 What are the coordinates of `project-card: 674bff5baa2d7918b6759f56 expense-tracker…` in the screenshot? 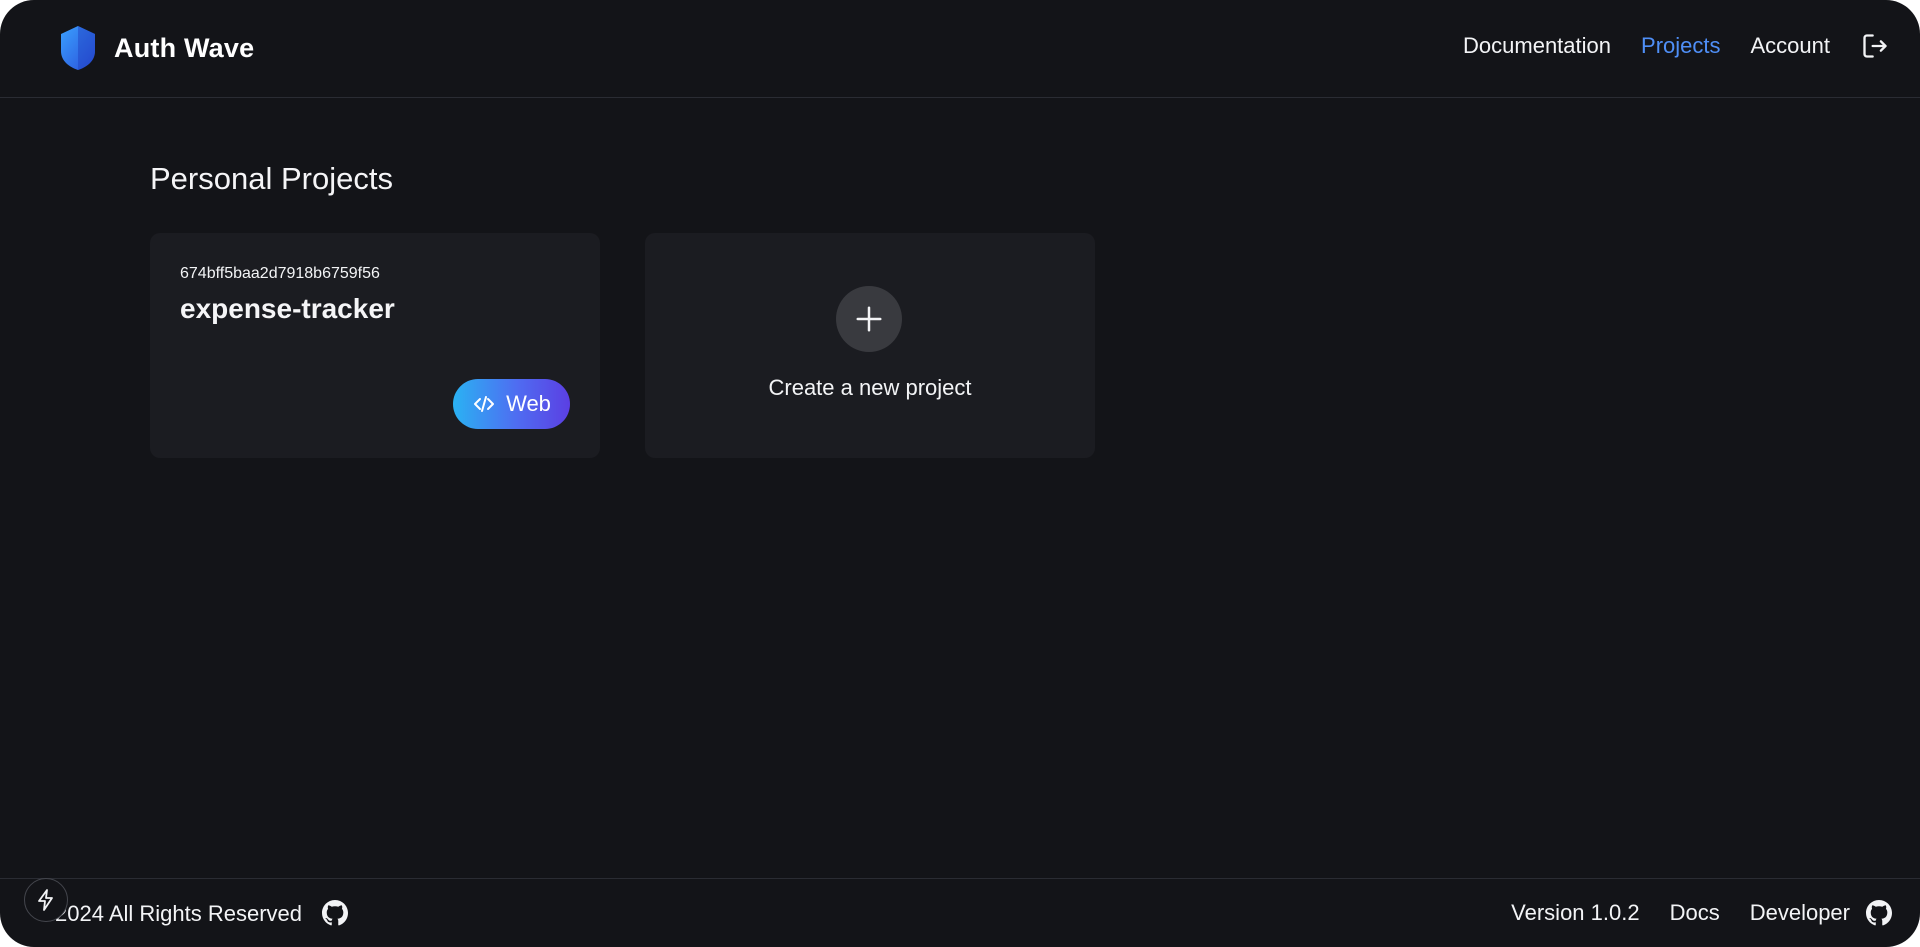 It's located at (375, 345).